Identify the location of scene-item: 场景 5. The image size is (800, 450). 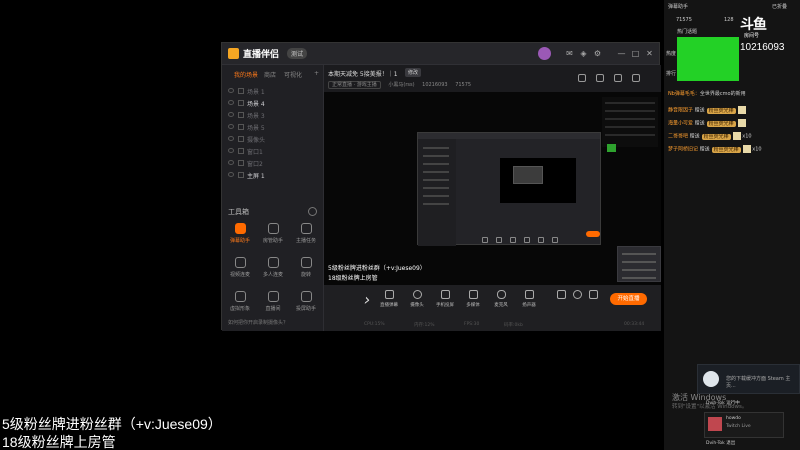
(272, 128).